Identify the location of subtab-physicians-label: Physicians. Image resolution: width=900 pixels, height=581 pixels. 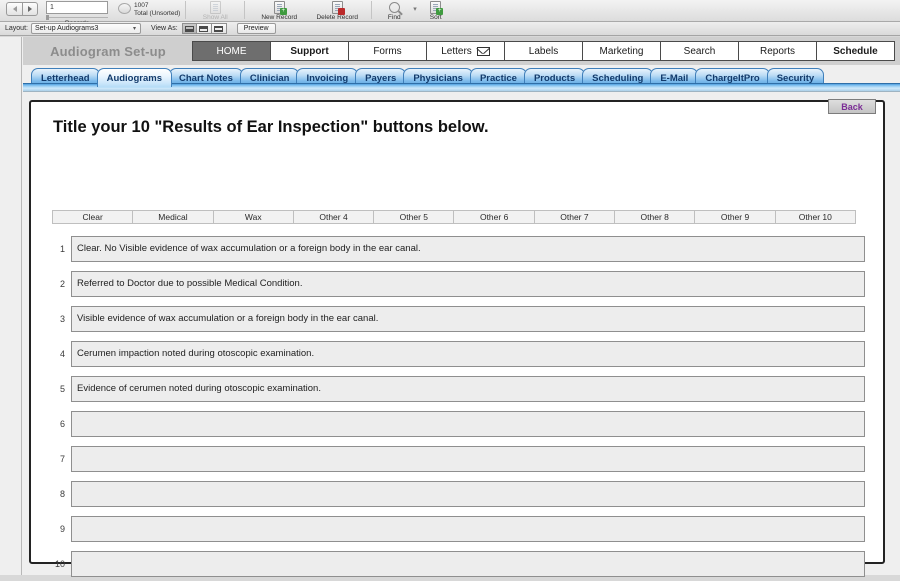
(438, 78).